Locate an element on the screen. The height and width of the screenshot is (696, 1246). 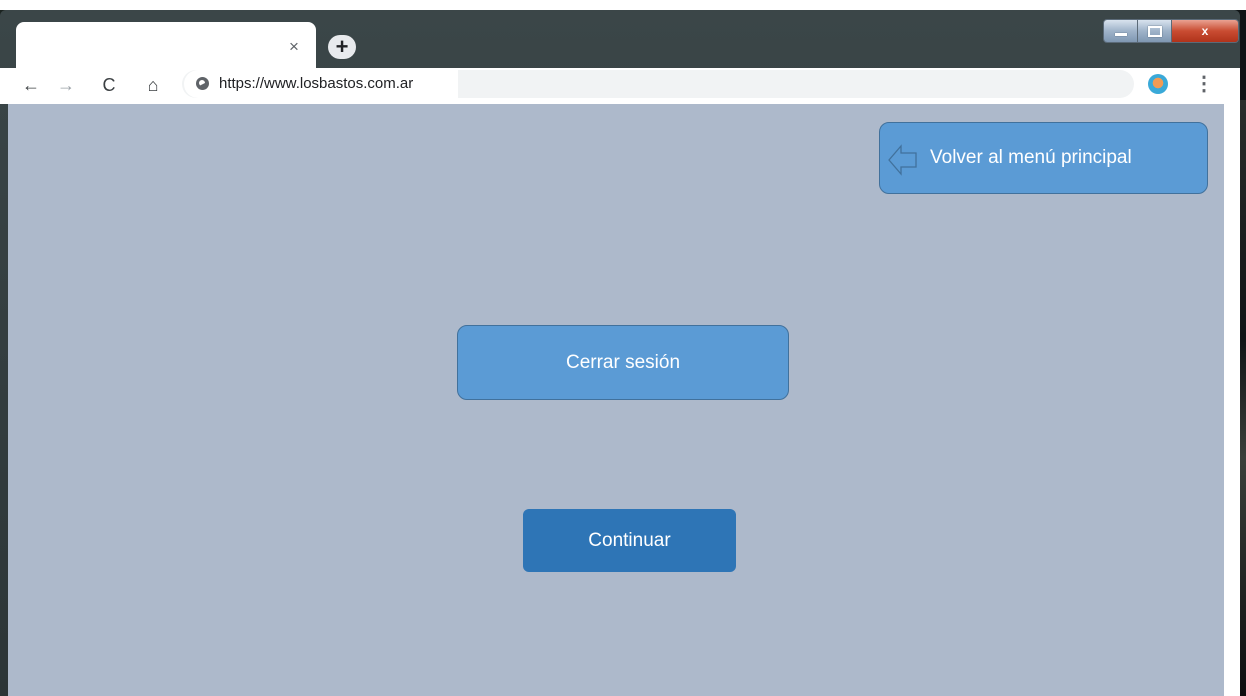
logout-button: Cerrar sesión is located at coordinates (623, 362).